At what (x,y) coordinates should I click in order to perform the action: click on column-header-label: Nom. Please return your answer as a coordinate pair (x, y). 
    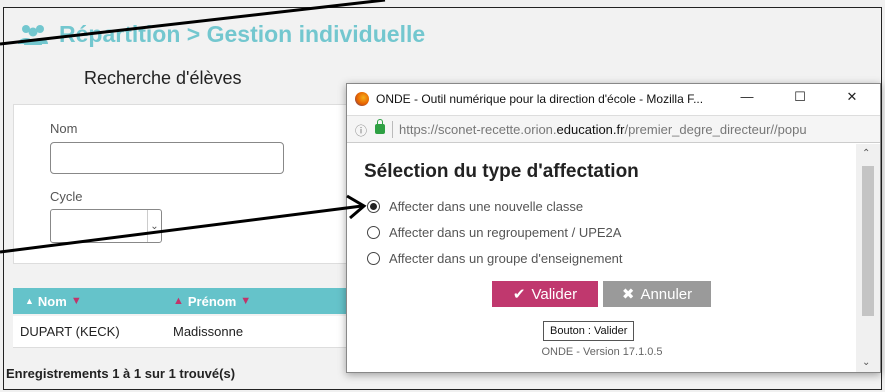
    Looking at the image, I should click on (52, 301).